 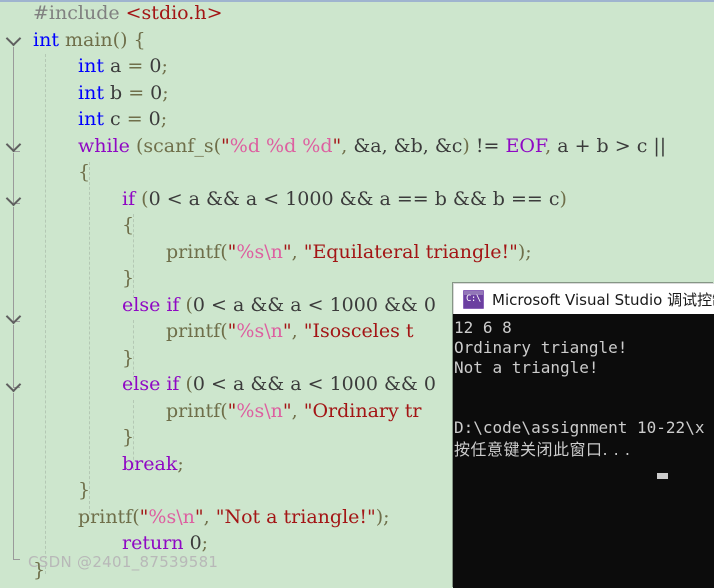 What do you see at coordinates (174, 13) in the screenshot?
I see `code-token: <stdio.h>` at bounding box center [174, 13].